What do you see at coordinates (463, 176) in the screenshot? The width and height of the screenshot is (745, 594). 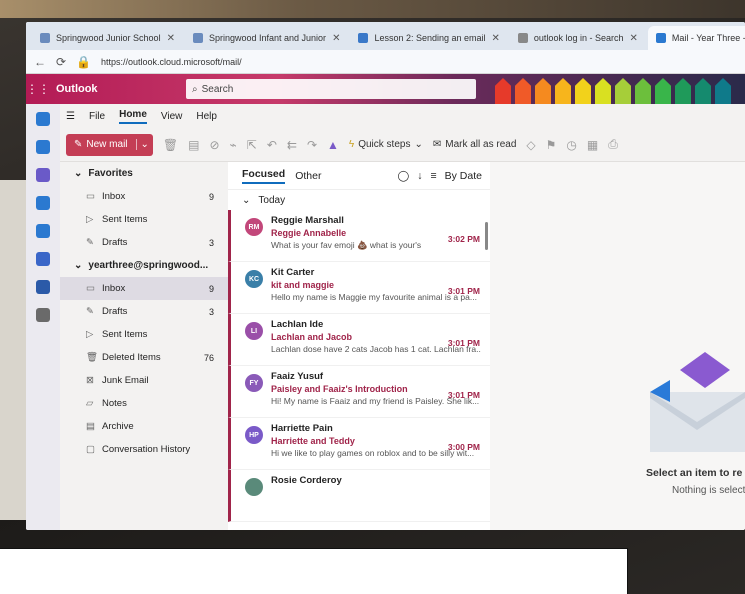 I see `sort-button: By Date` at bounding box center [463, 176].